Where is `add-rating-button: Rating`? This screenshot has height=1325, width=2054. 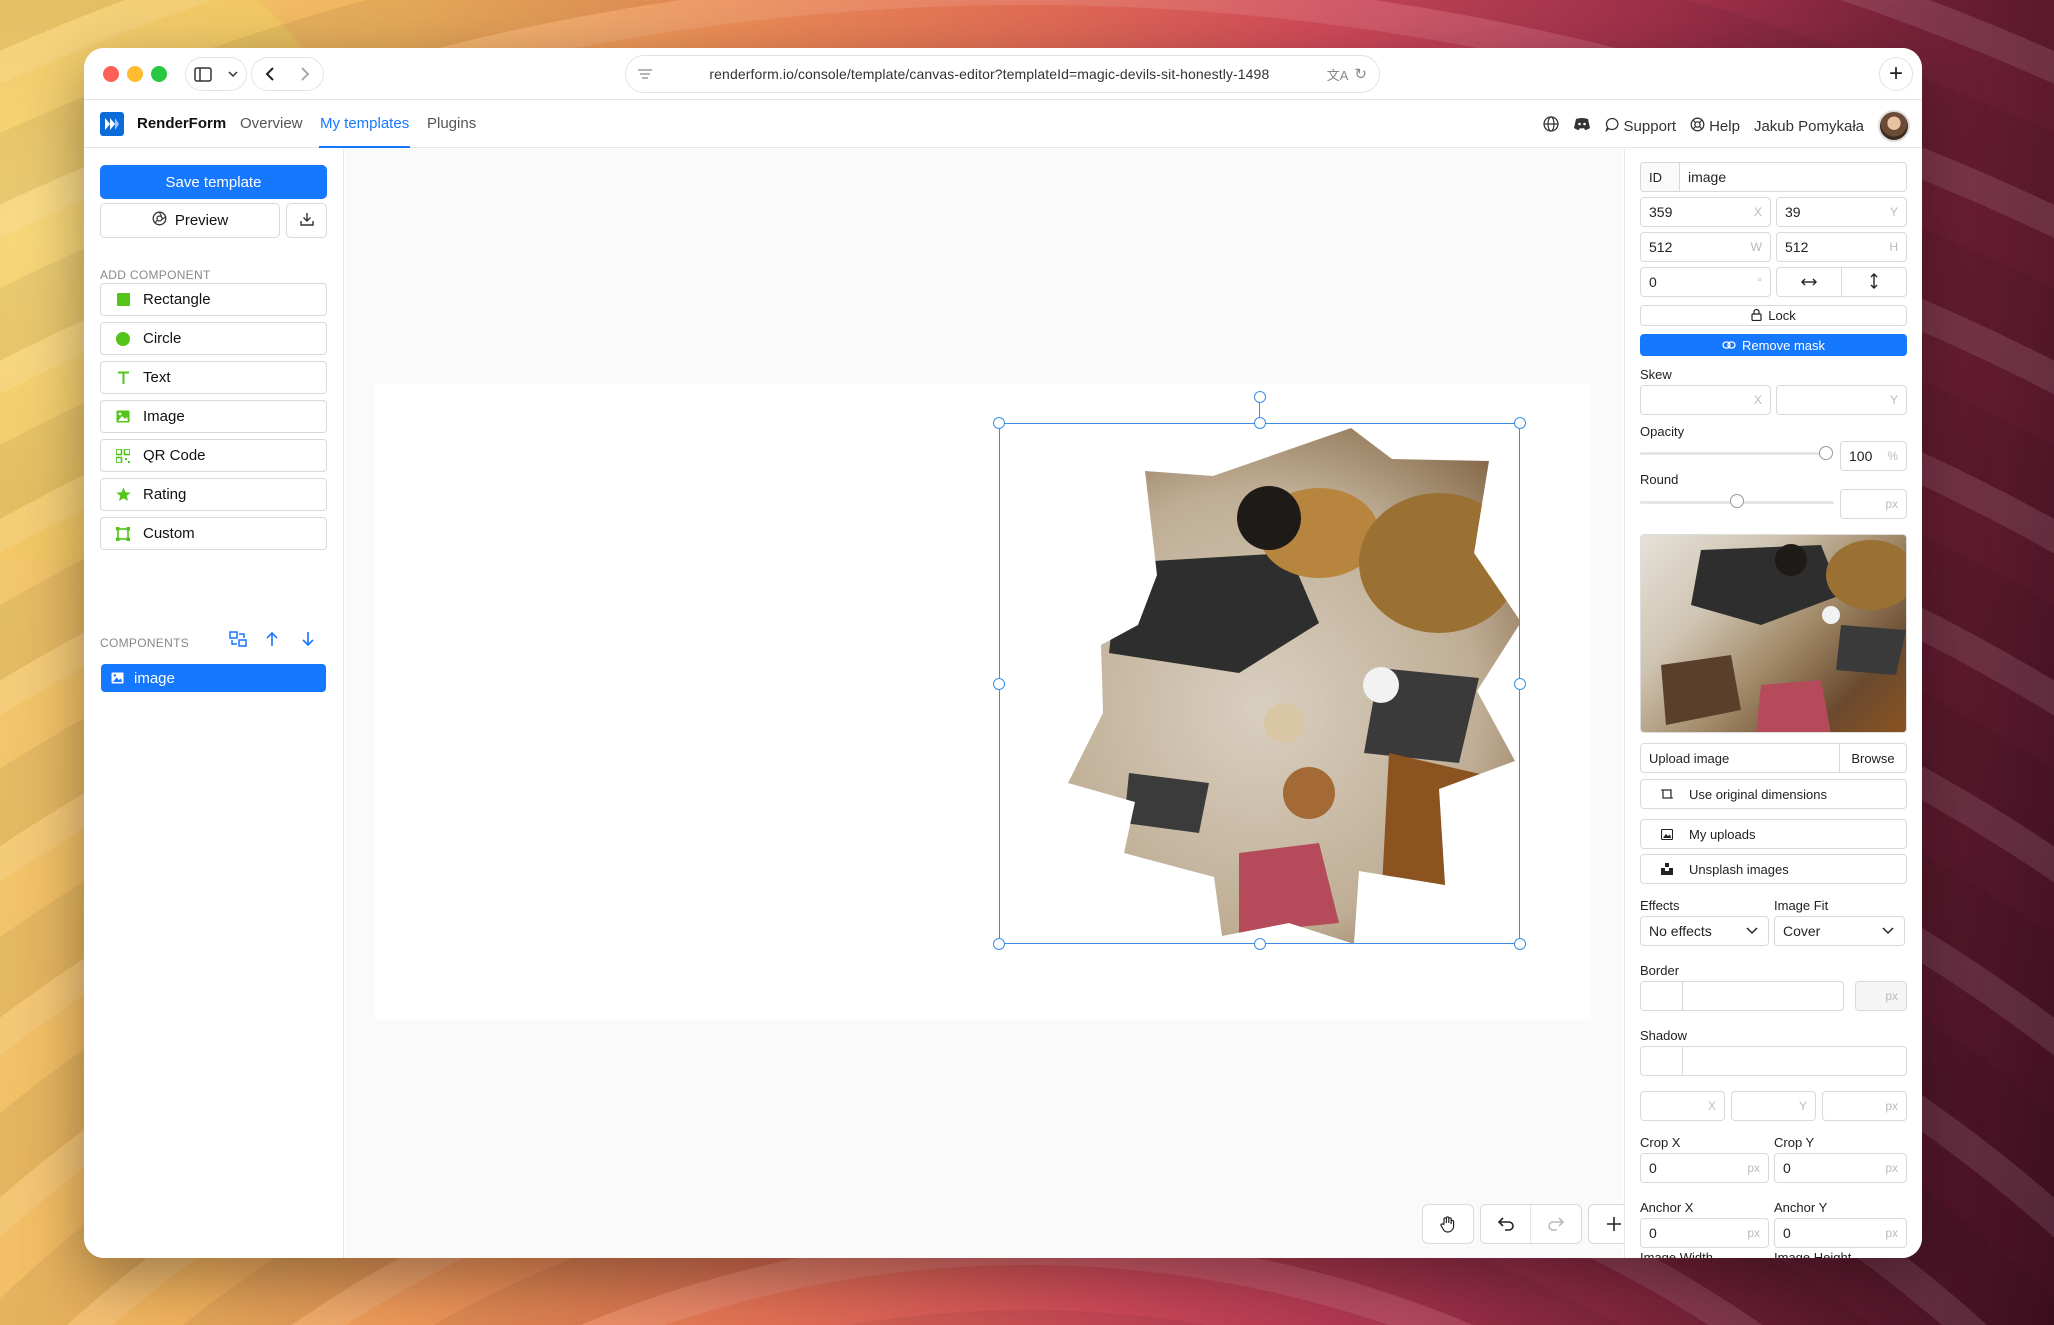
add-rating-button: Rating is located at coordinates (213, 494).